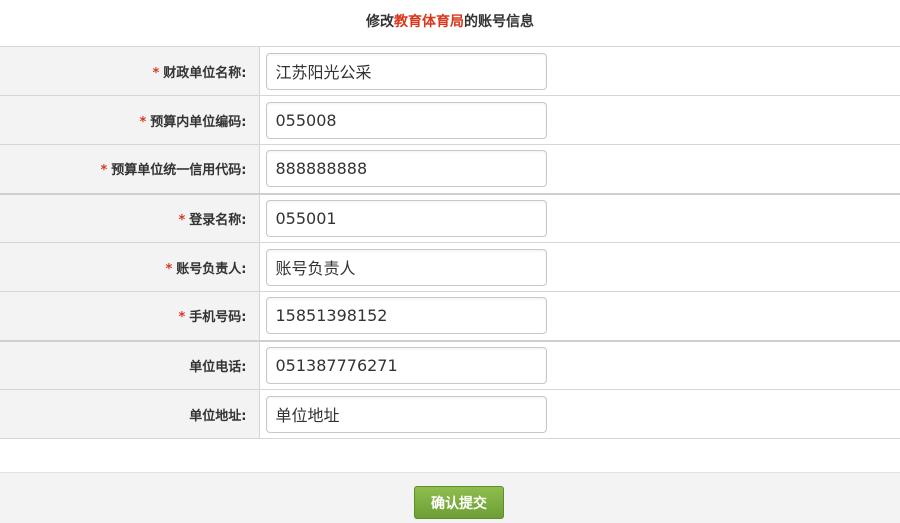 The height and width of the screenshot is (523, 900). What do you see at coordinates (406, 218) in the screenshot?
I see `login-name-input` at bounding box center [406, 218].